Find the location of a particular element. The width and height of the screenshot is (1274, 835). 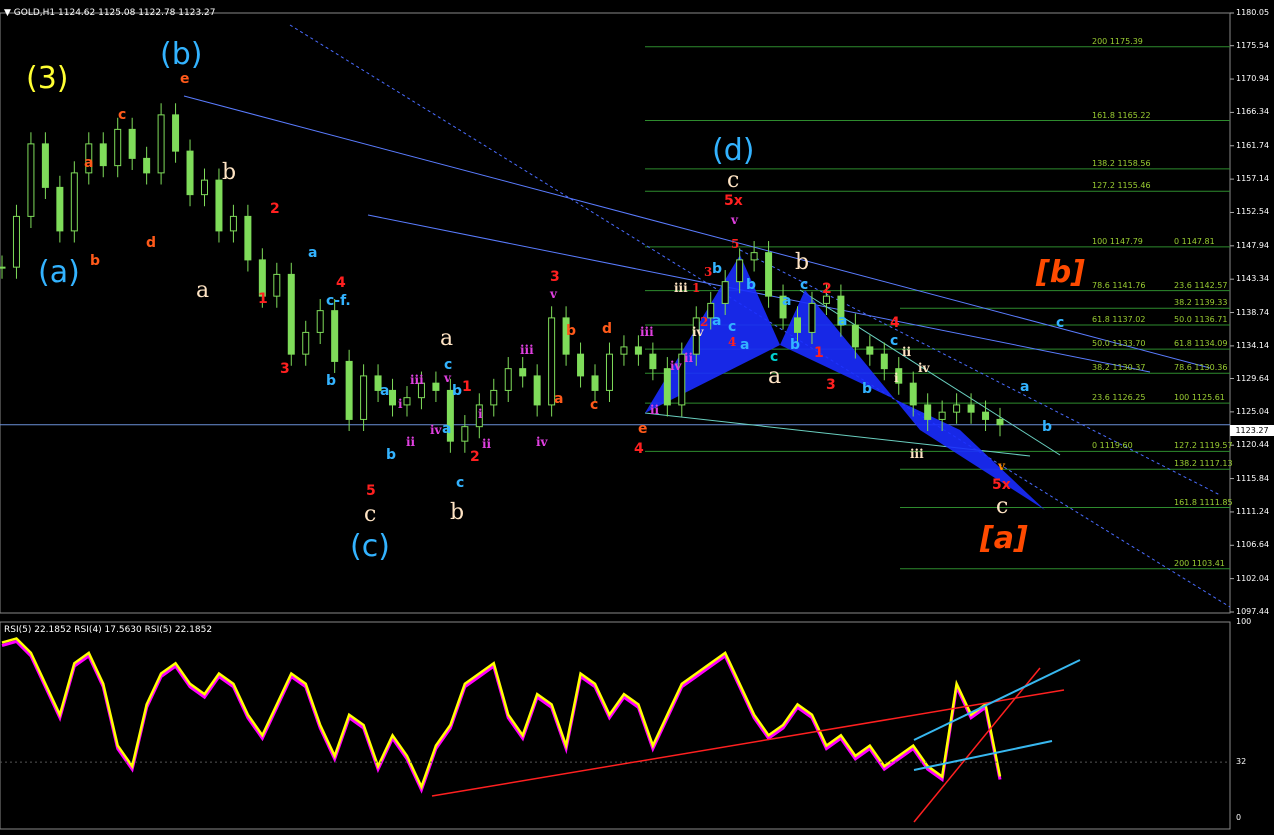

fib-left-label: 161.8 1165.22 is located at coordinates (1121, 115).